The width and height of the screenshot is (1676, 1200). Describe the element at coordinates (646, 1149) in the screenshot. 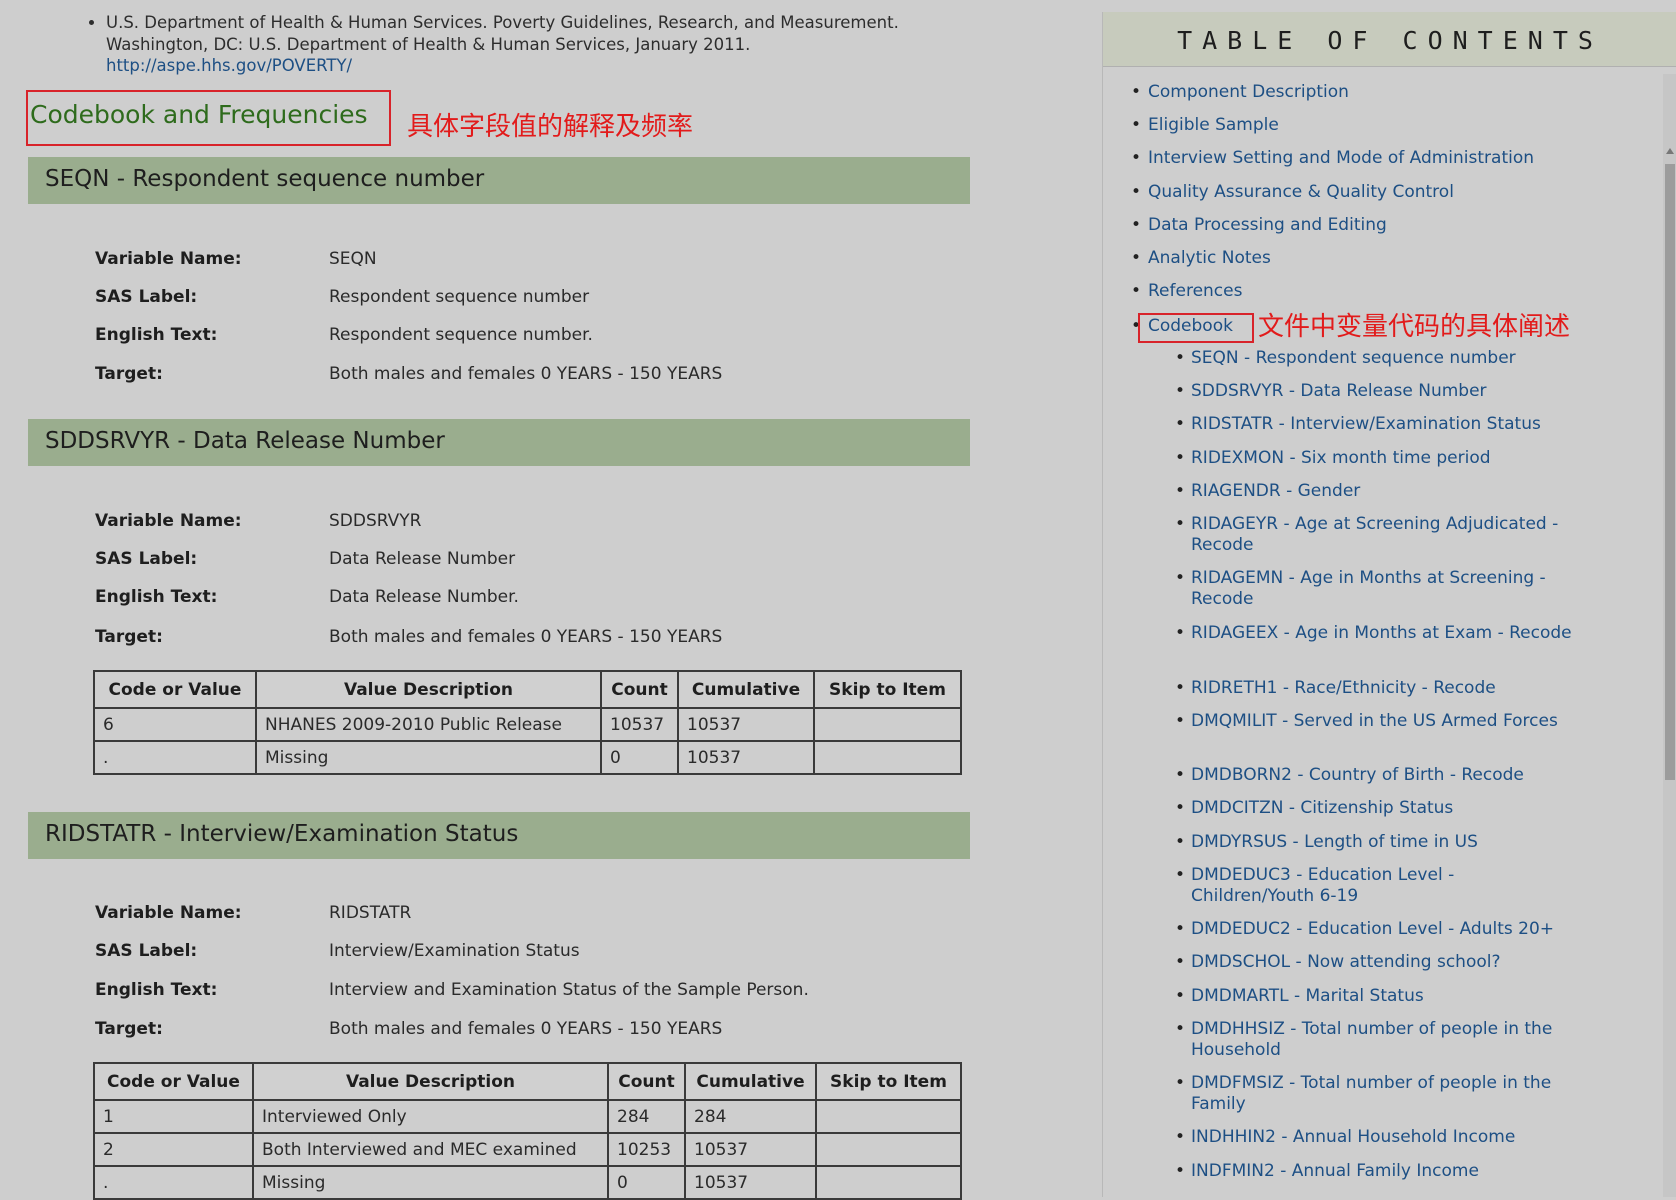

I see `count-cell: 10253` at that location.